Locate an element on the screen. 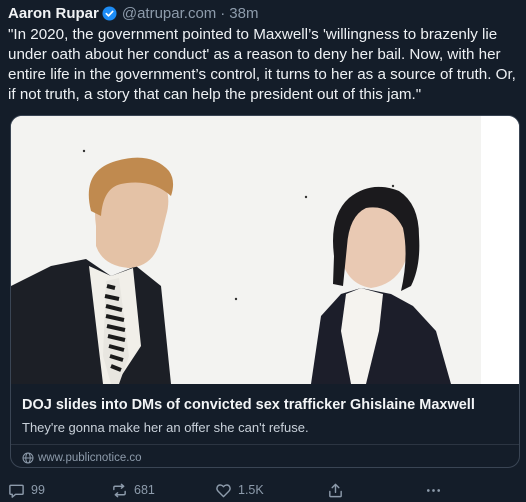 Image resolution: width=526 pixels, height=502 pixels. like-button: 1.5K is located at coordinates (239, 490).